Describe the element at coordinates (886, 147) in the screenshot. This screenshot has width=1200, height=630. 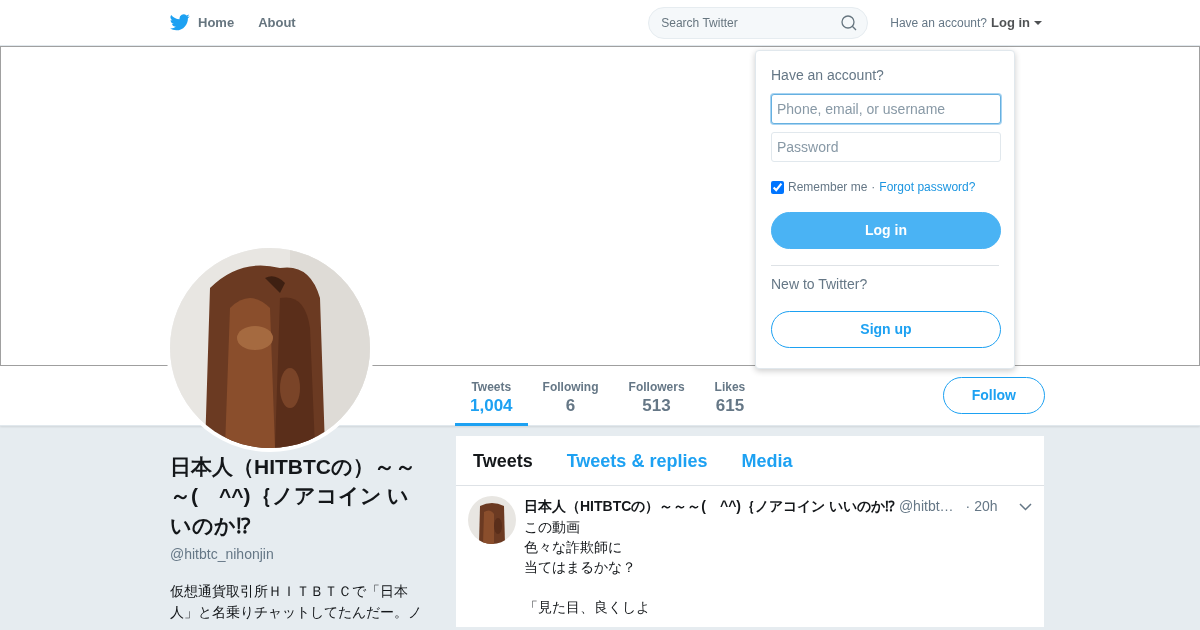
I see `password-field: Password` at that location.